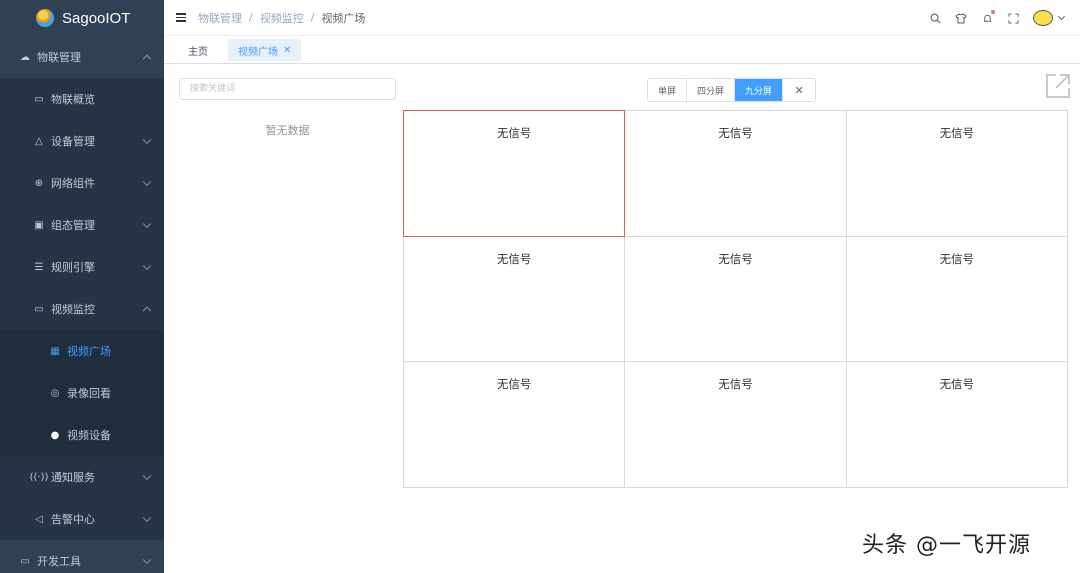  Describe the element at coordinates (39, 225) in the screenshot. I see `config-icon: ▣` at that location.